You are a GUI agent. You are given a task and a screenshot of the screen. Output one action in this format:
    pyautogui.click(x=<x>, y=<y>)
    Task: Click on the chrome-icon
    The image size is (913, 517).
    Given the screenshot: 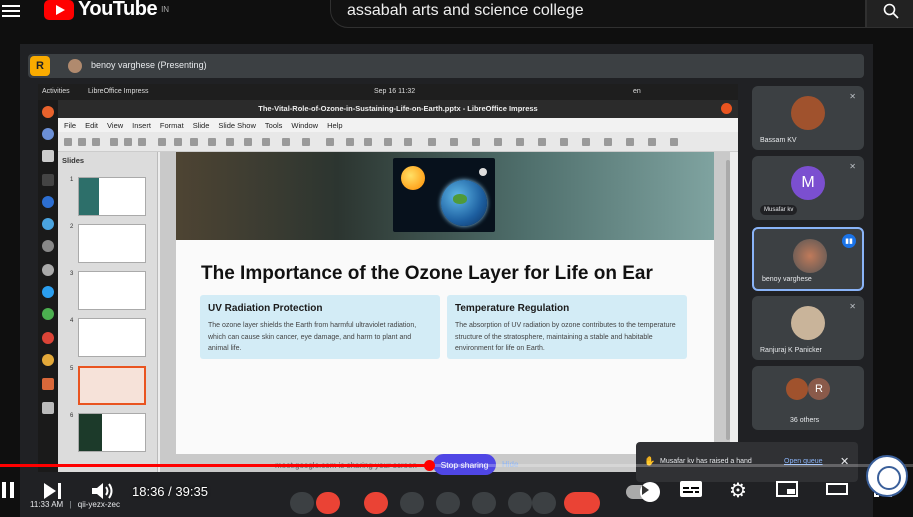 What is the action you would take?
    pyautogui.click(x=48, y=338)
    